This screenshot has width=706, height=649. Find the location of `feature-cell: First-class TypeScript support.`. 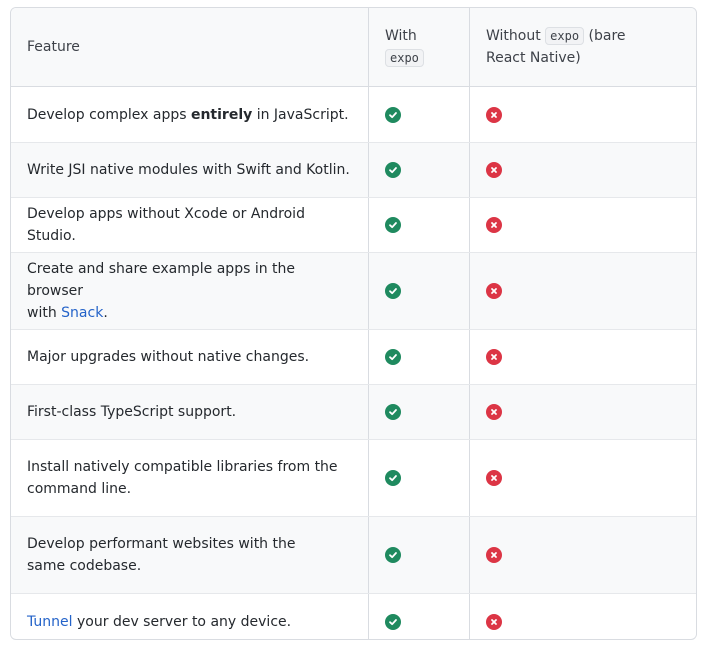

feature-cell: First-class TypeScript support. is located at coordinates (190, 412).